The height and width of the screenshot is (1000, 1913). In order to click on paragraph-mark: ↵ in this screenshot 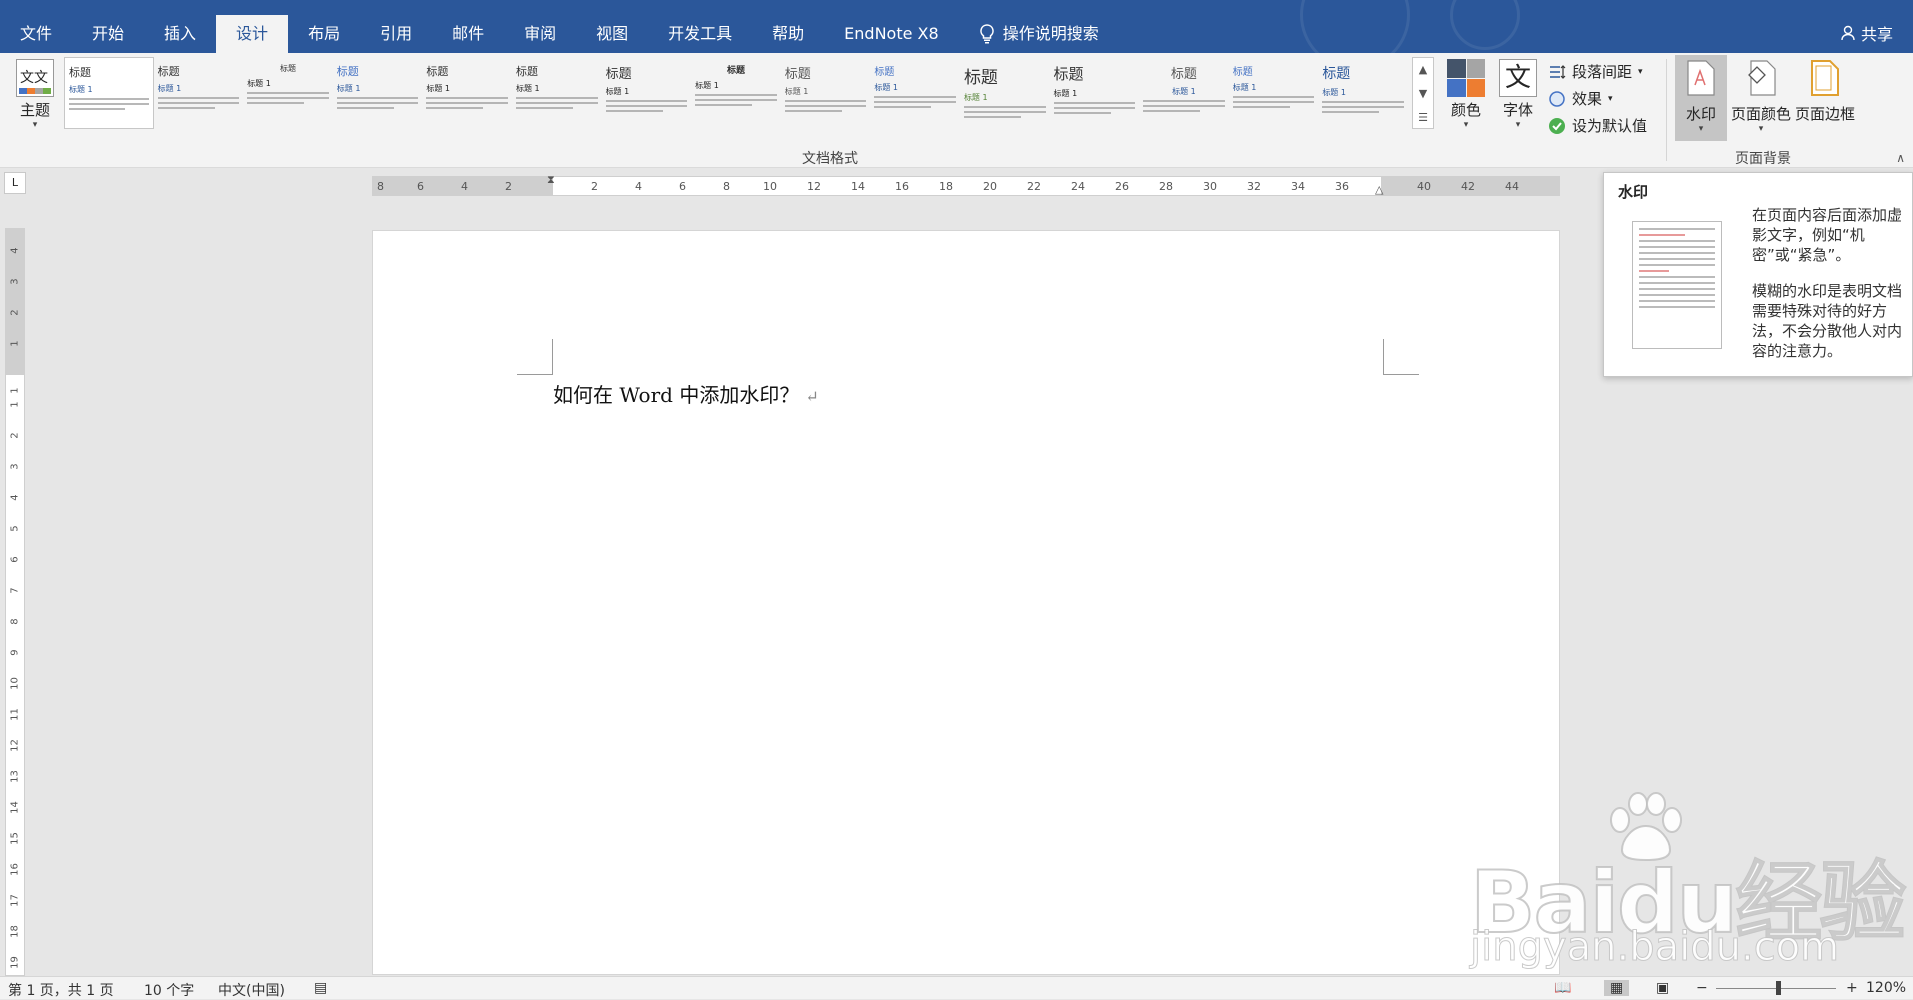, I will do `click(812, 396)`.